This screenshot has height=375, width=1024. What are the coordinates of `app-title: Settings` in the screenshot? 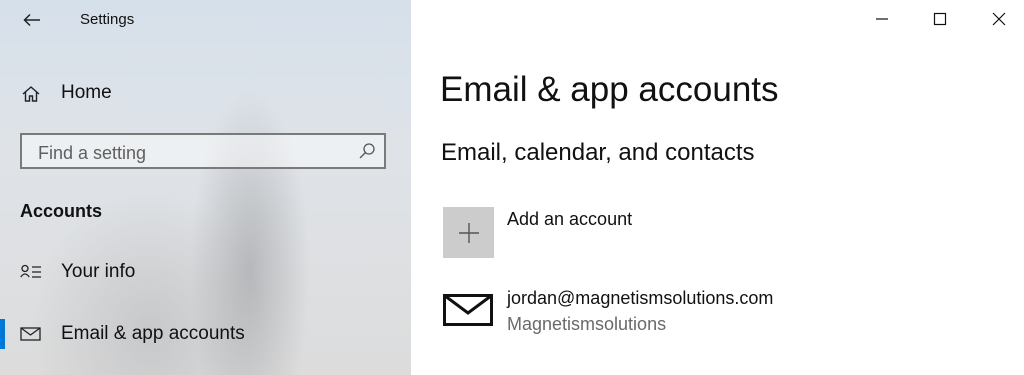 It's located at (107, 19).